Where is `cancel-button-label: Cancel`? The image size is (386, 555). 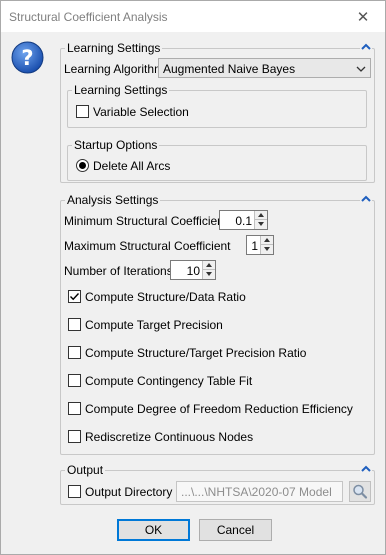
cancel-button-label: Cancel is located at coordinates (235, 530).